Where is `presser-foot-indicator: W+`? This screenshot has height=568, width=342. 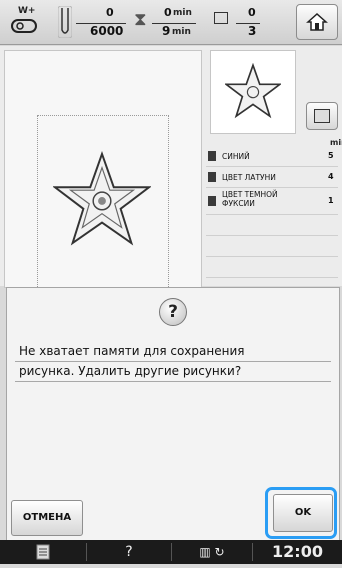
presser-foot-indicator: W+ is located at coordinates (26, 22).